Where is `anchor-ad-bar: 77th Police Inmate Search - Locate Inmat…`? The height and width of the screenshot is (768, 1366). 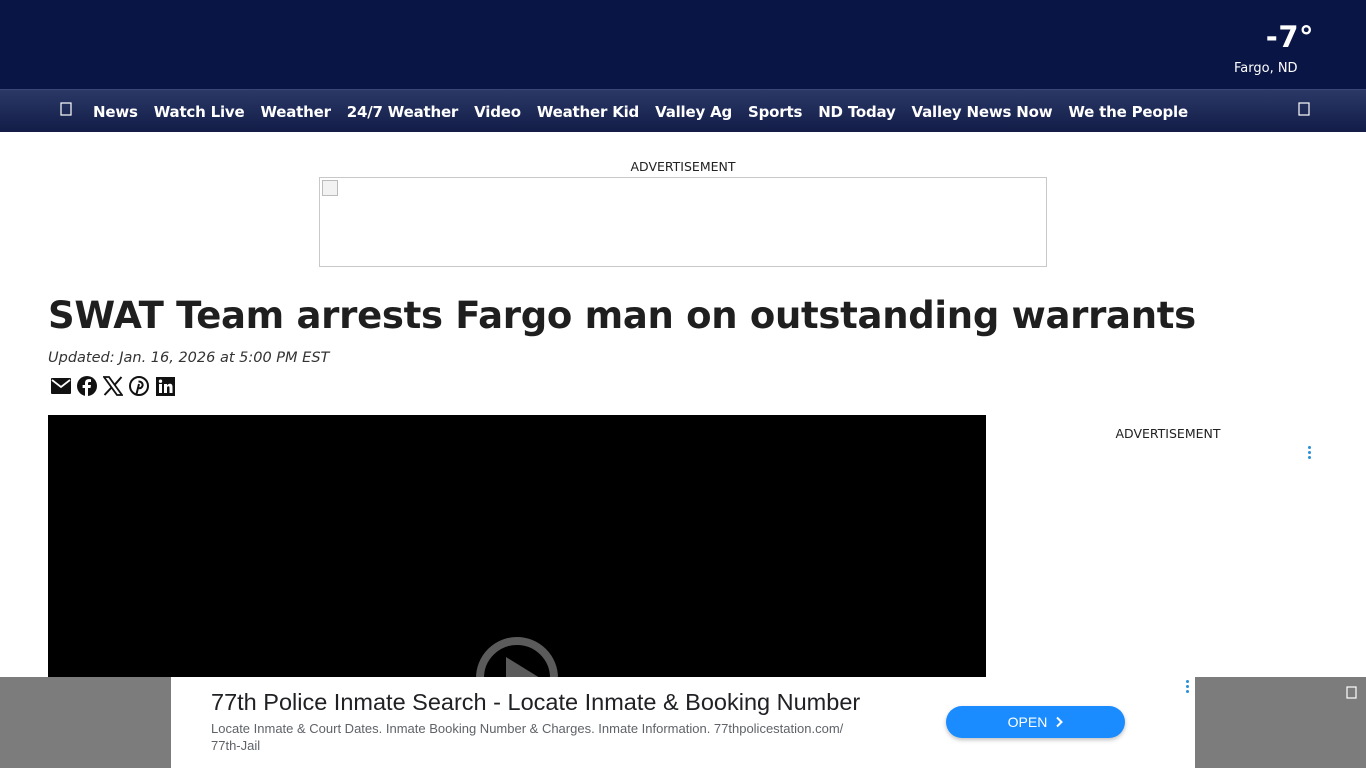 anchor-ad-bar: 77th Police Inmate Search - Locate Inmat… is located at coordinates (683, 722).